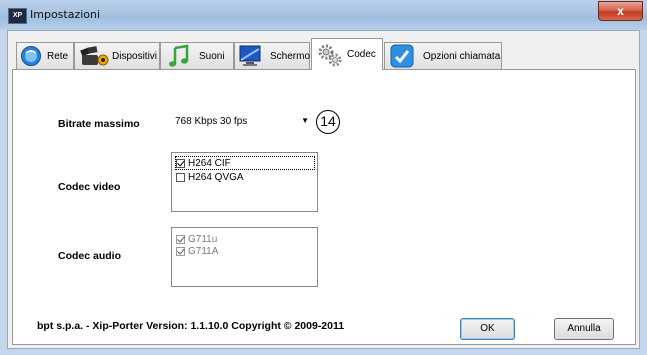  I want to click on tab-opzioni-chiamata: Opzioni chiamata, so click(443, 55).